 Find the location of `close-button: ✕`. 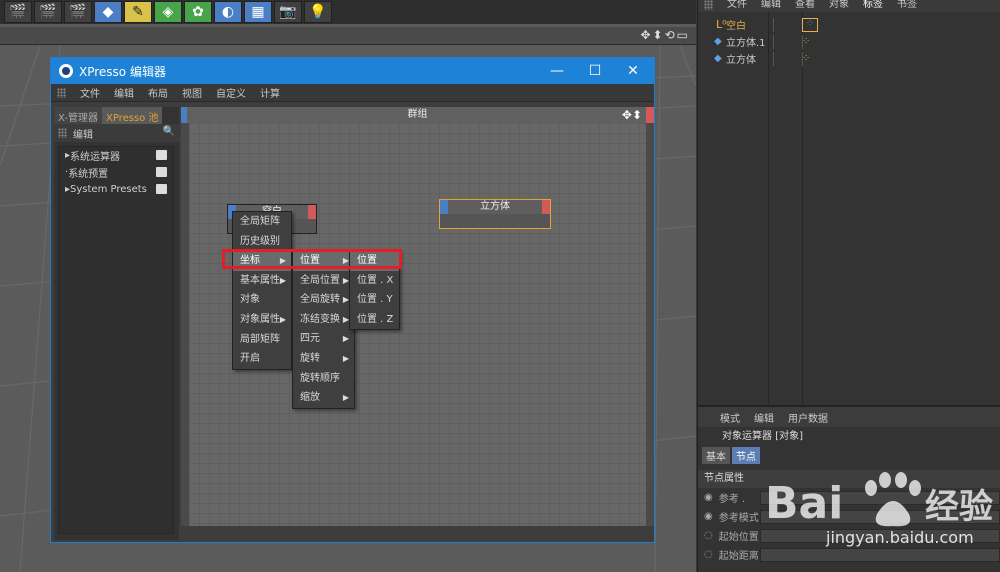

close-button: ✕ is located at coordinates (633, 71).